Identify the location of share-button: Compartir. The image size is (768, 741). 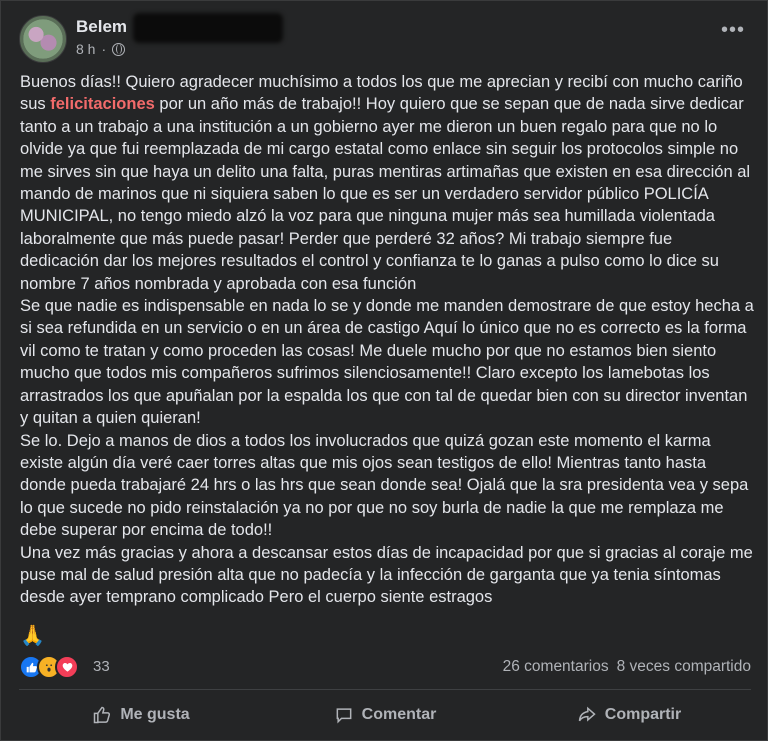
(629, 715).